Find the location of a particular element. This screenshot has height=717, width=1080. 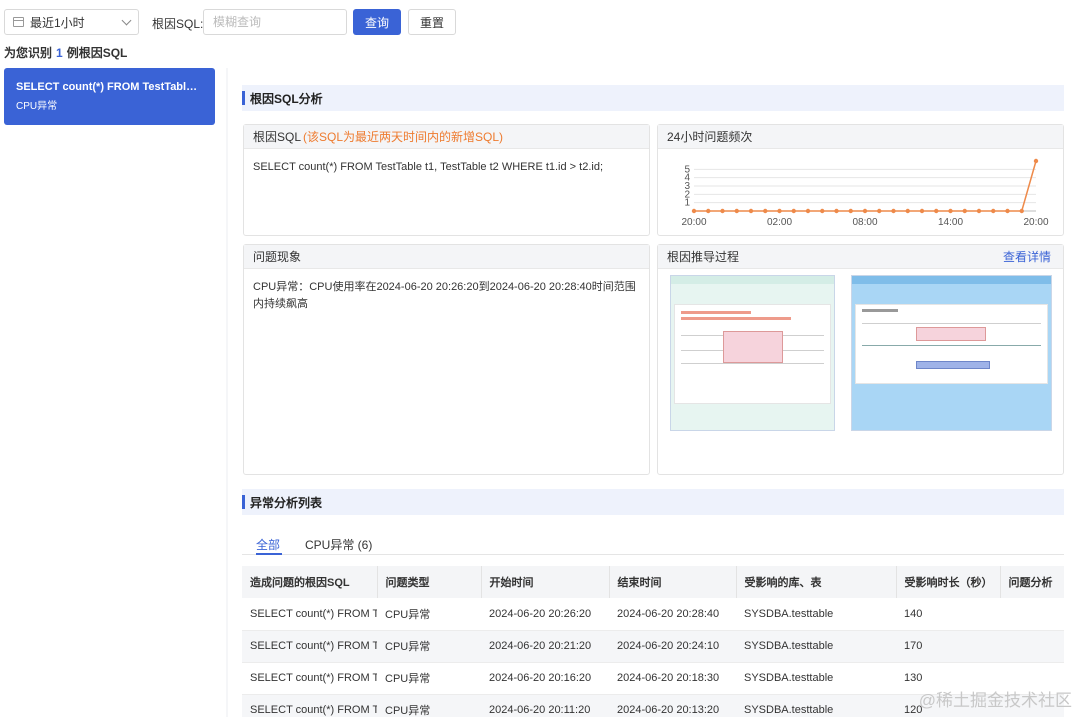

query-button: 查询 is located at coordinates (377, 22).